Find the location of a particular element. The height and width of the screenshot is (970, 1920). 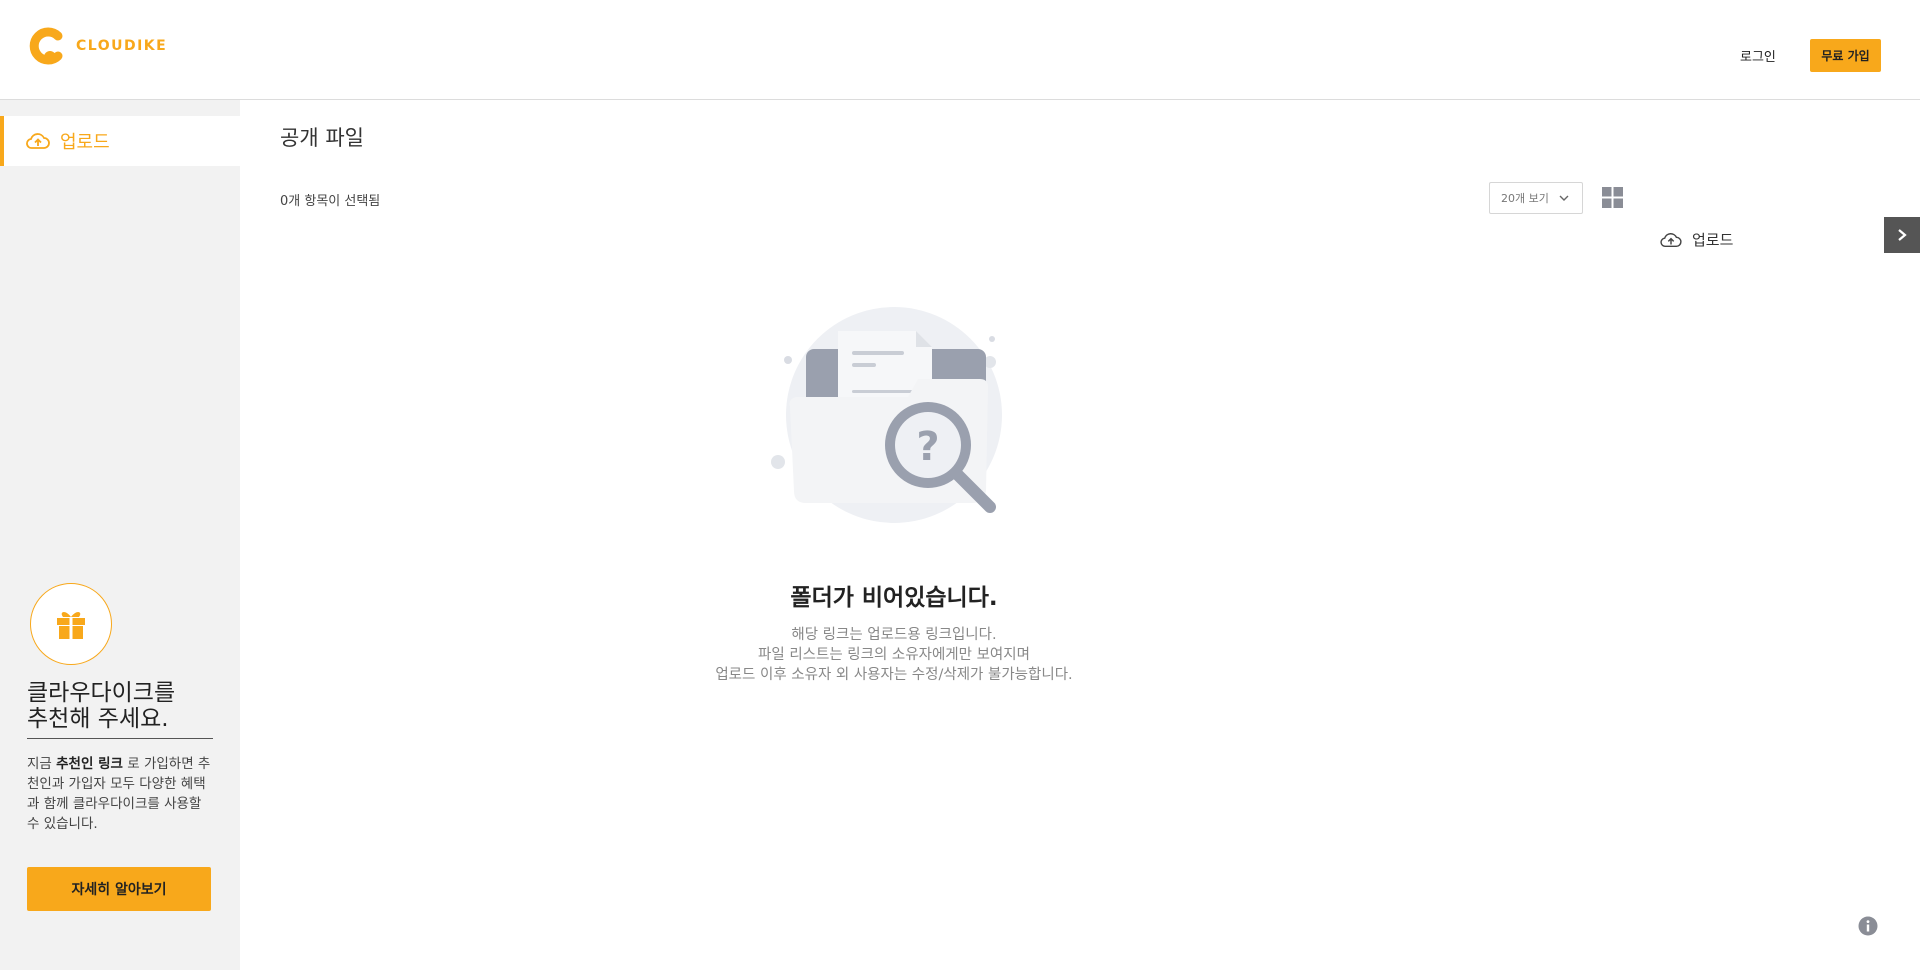

learn-more-button: 자세히 알아보기 is located at coordinates (119, 889).